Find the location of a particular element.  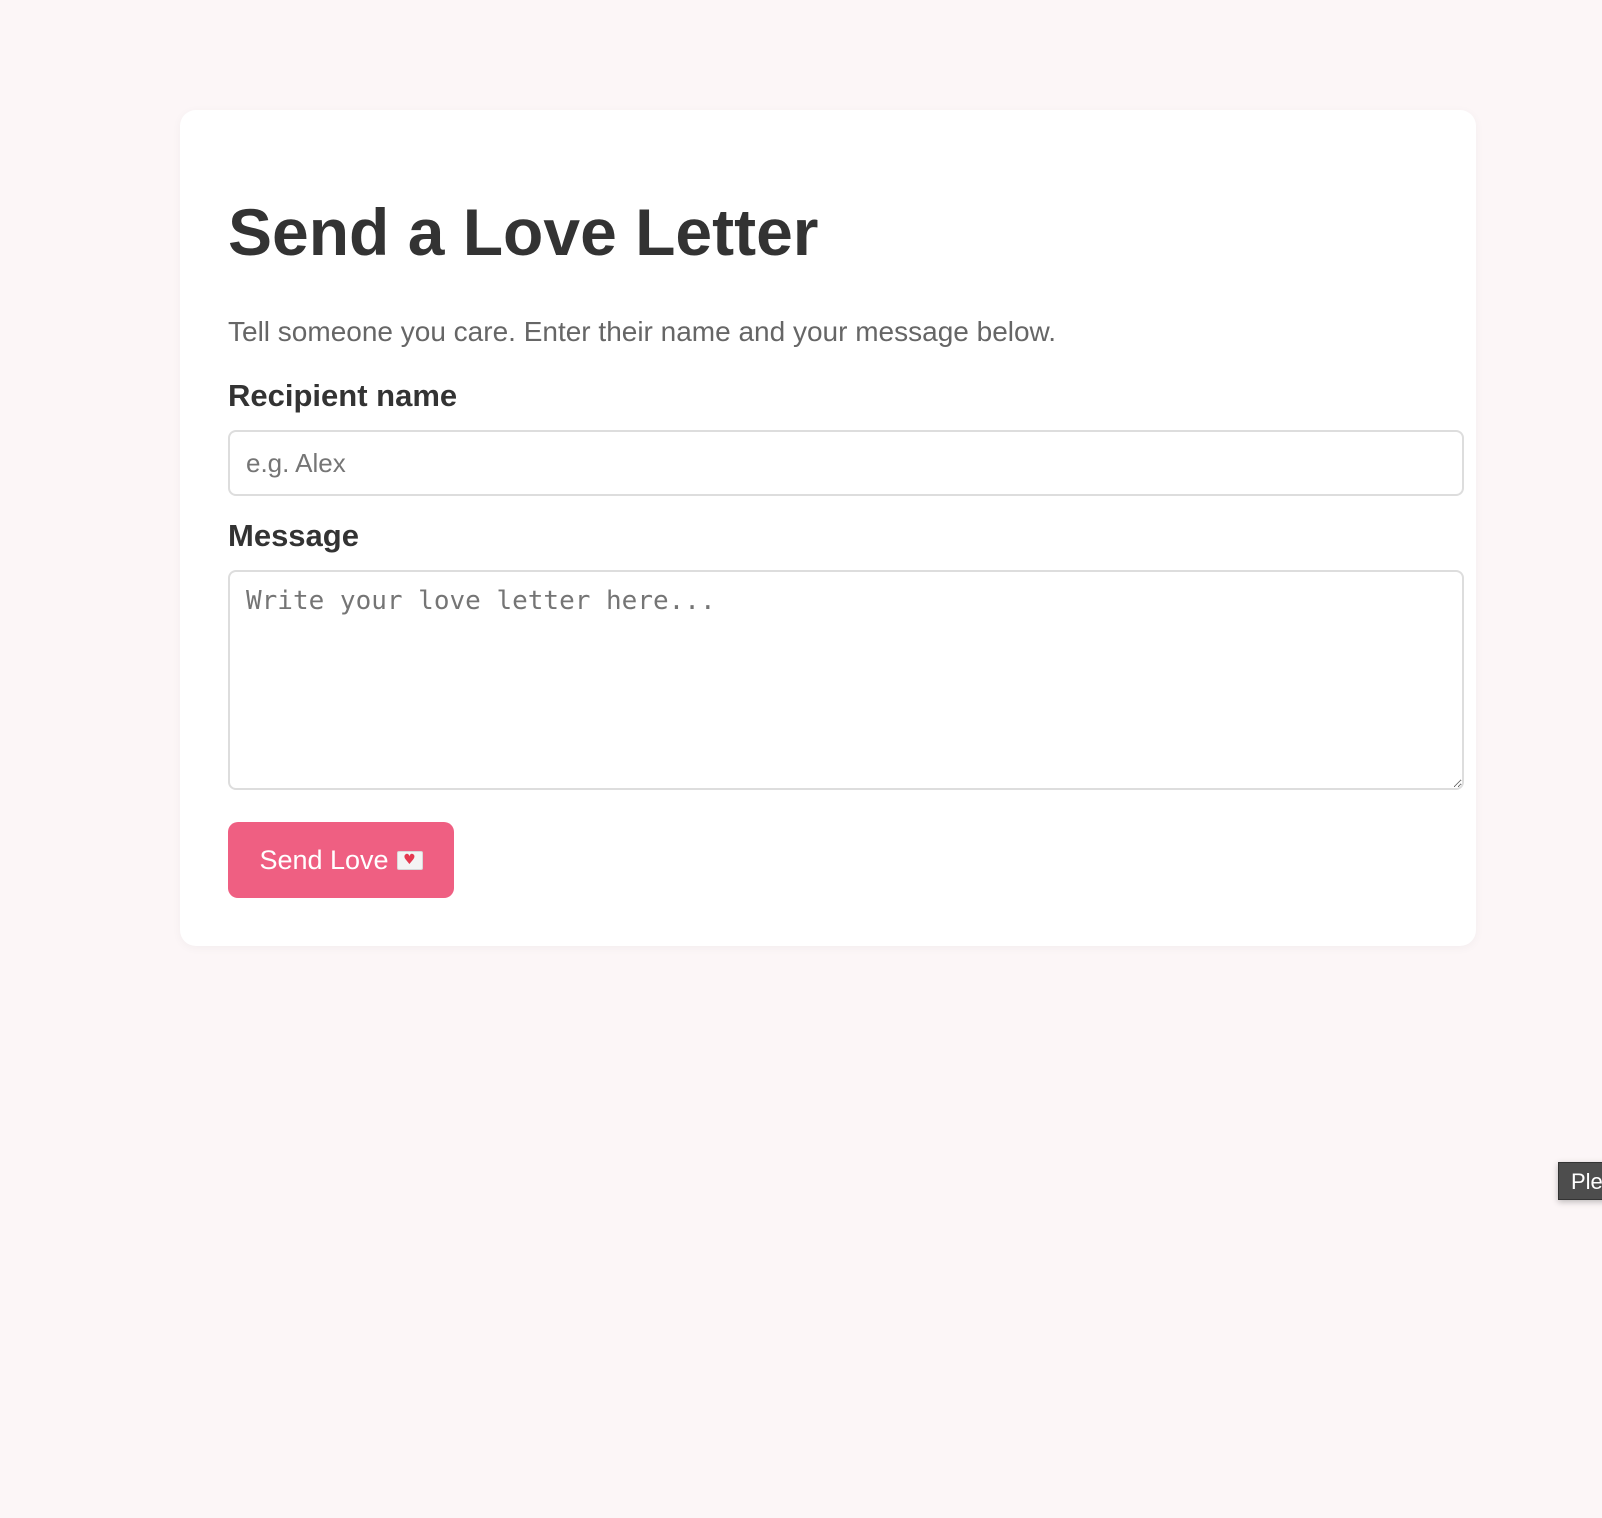

recipient-label: Recipient name is located at coordinates (343, 395).